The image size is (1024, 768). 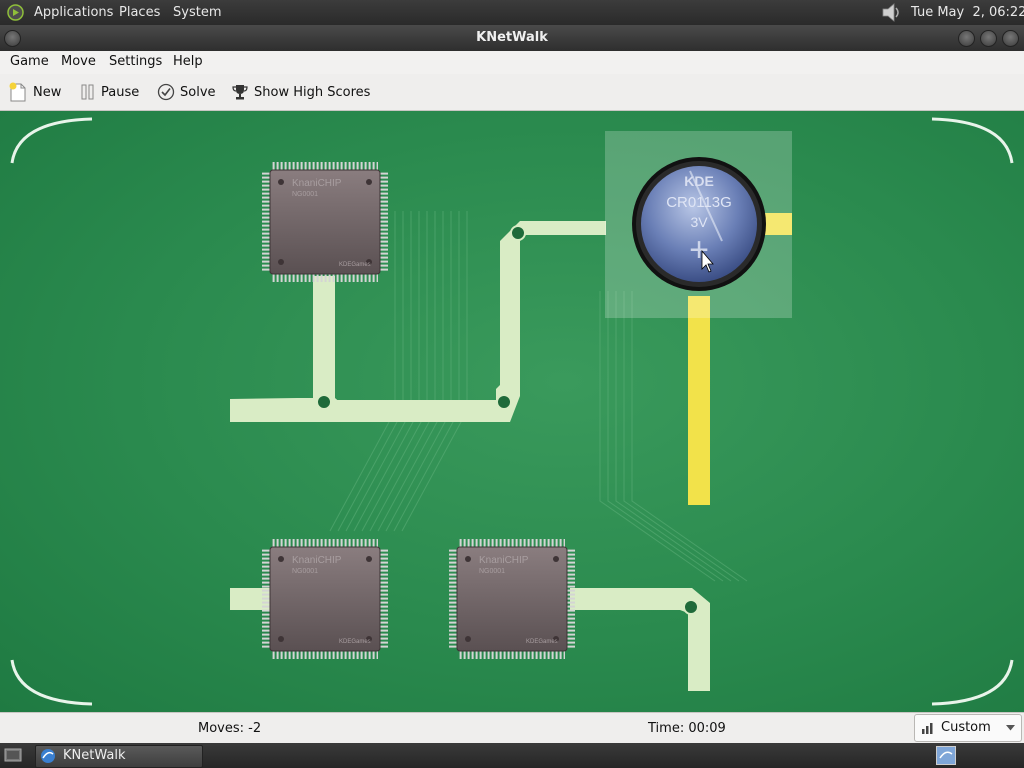 I want to click on chip-bottom-left: KnaniCHIP NG0001 KDEGames, so click(x=325, y=599).